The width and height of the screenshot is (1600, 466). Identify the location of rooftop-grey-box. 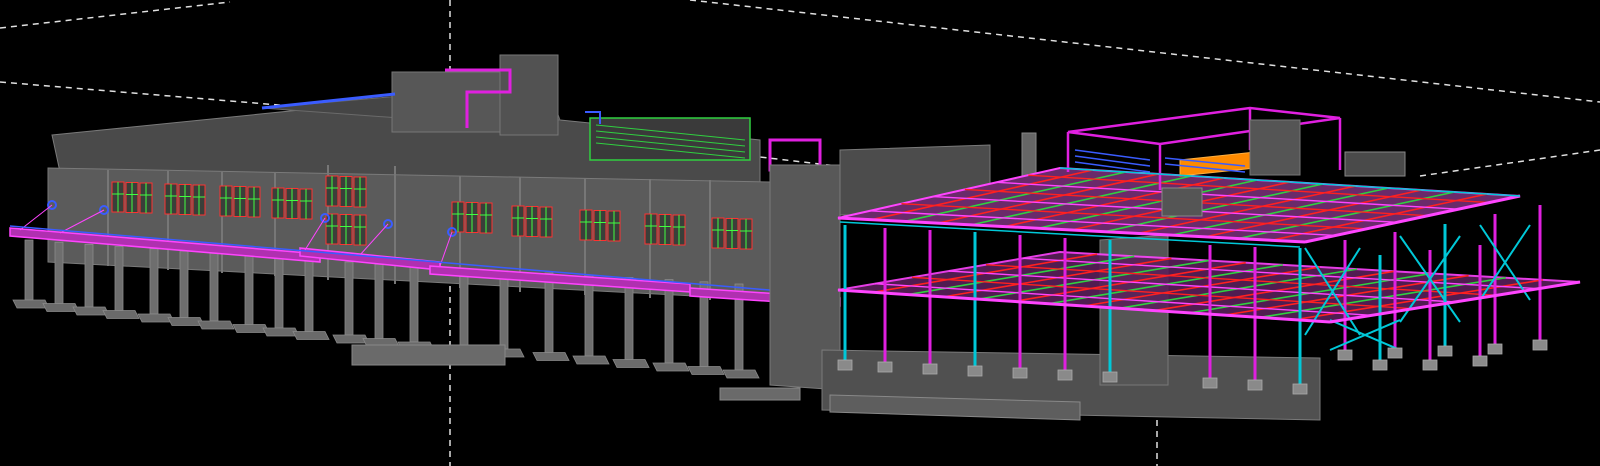
(1182, 202).